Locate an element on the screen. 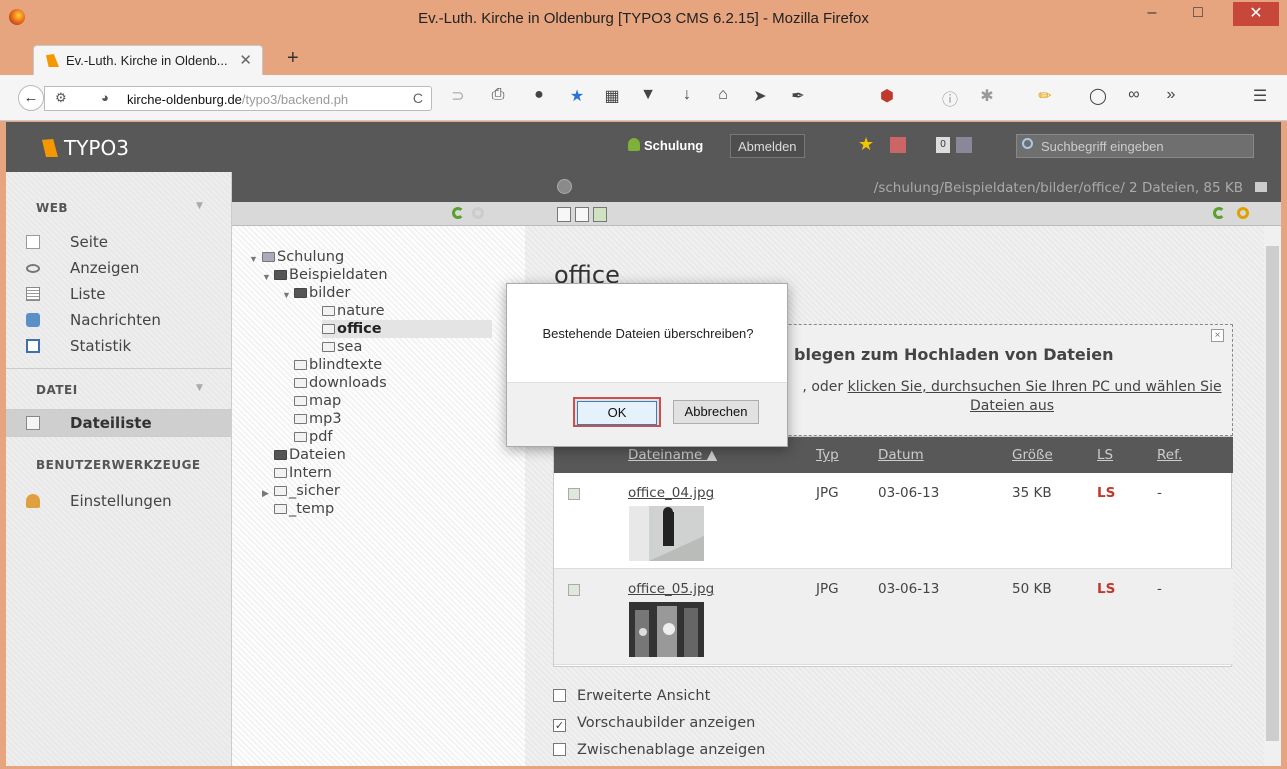 The width and height of the screenshot is (1287, 769). home-icon: ⌂ is located at coordinates (723, 95).